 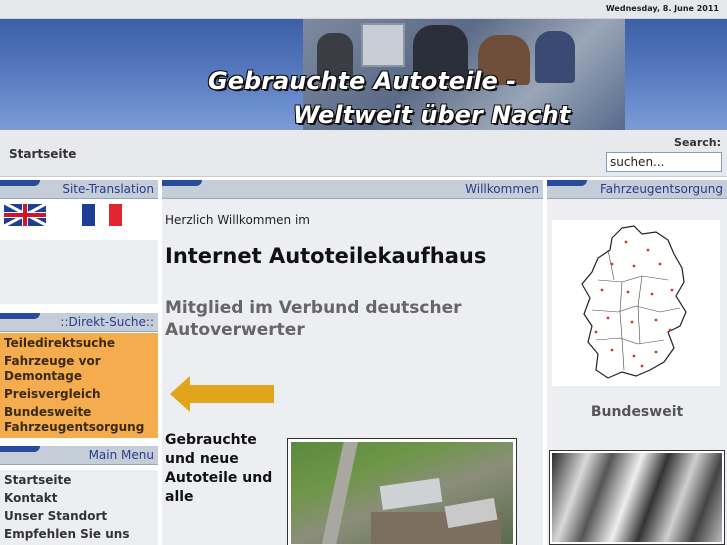 I want to click on banner-title-line1: Gebrauchte Autoteile -, so click(x=362, y=81).